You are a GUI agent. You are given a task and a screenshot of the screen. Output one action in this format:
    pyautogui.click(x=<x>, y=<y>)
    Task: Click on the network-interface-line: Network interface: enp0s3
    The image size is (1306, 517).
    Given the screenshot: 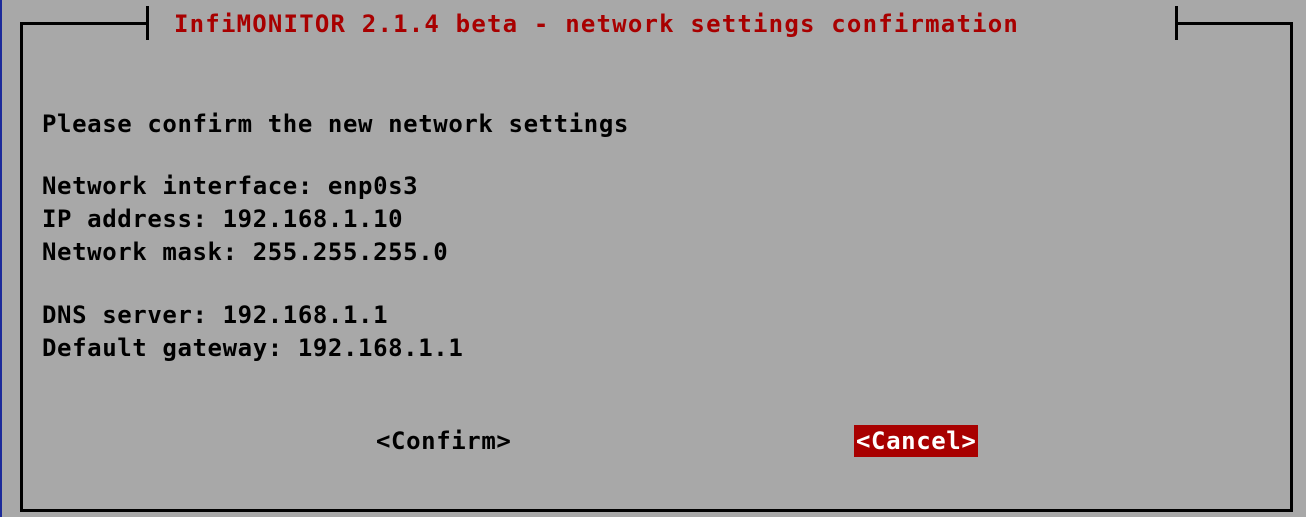 What is the action you would take?
    pyautogui.click(x=230, y=186)
    